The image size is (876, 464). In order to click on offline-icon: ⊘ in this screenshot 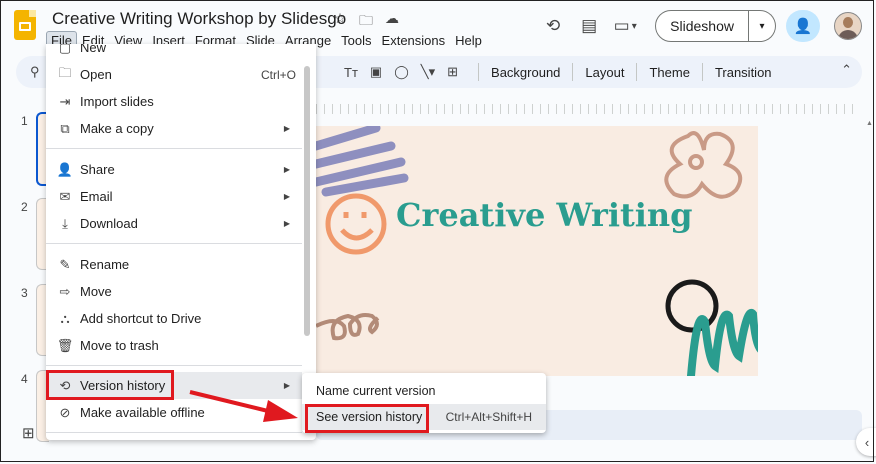, I will do `click(65, 412)`.